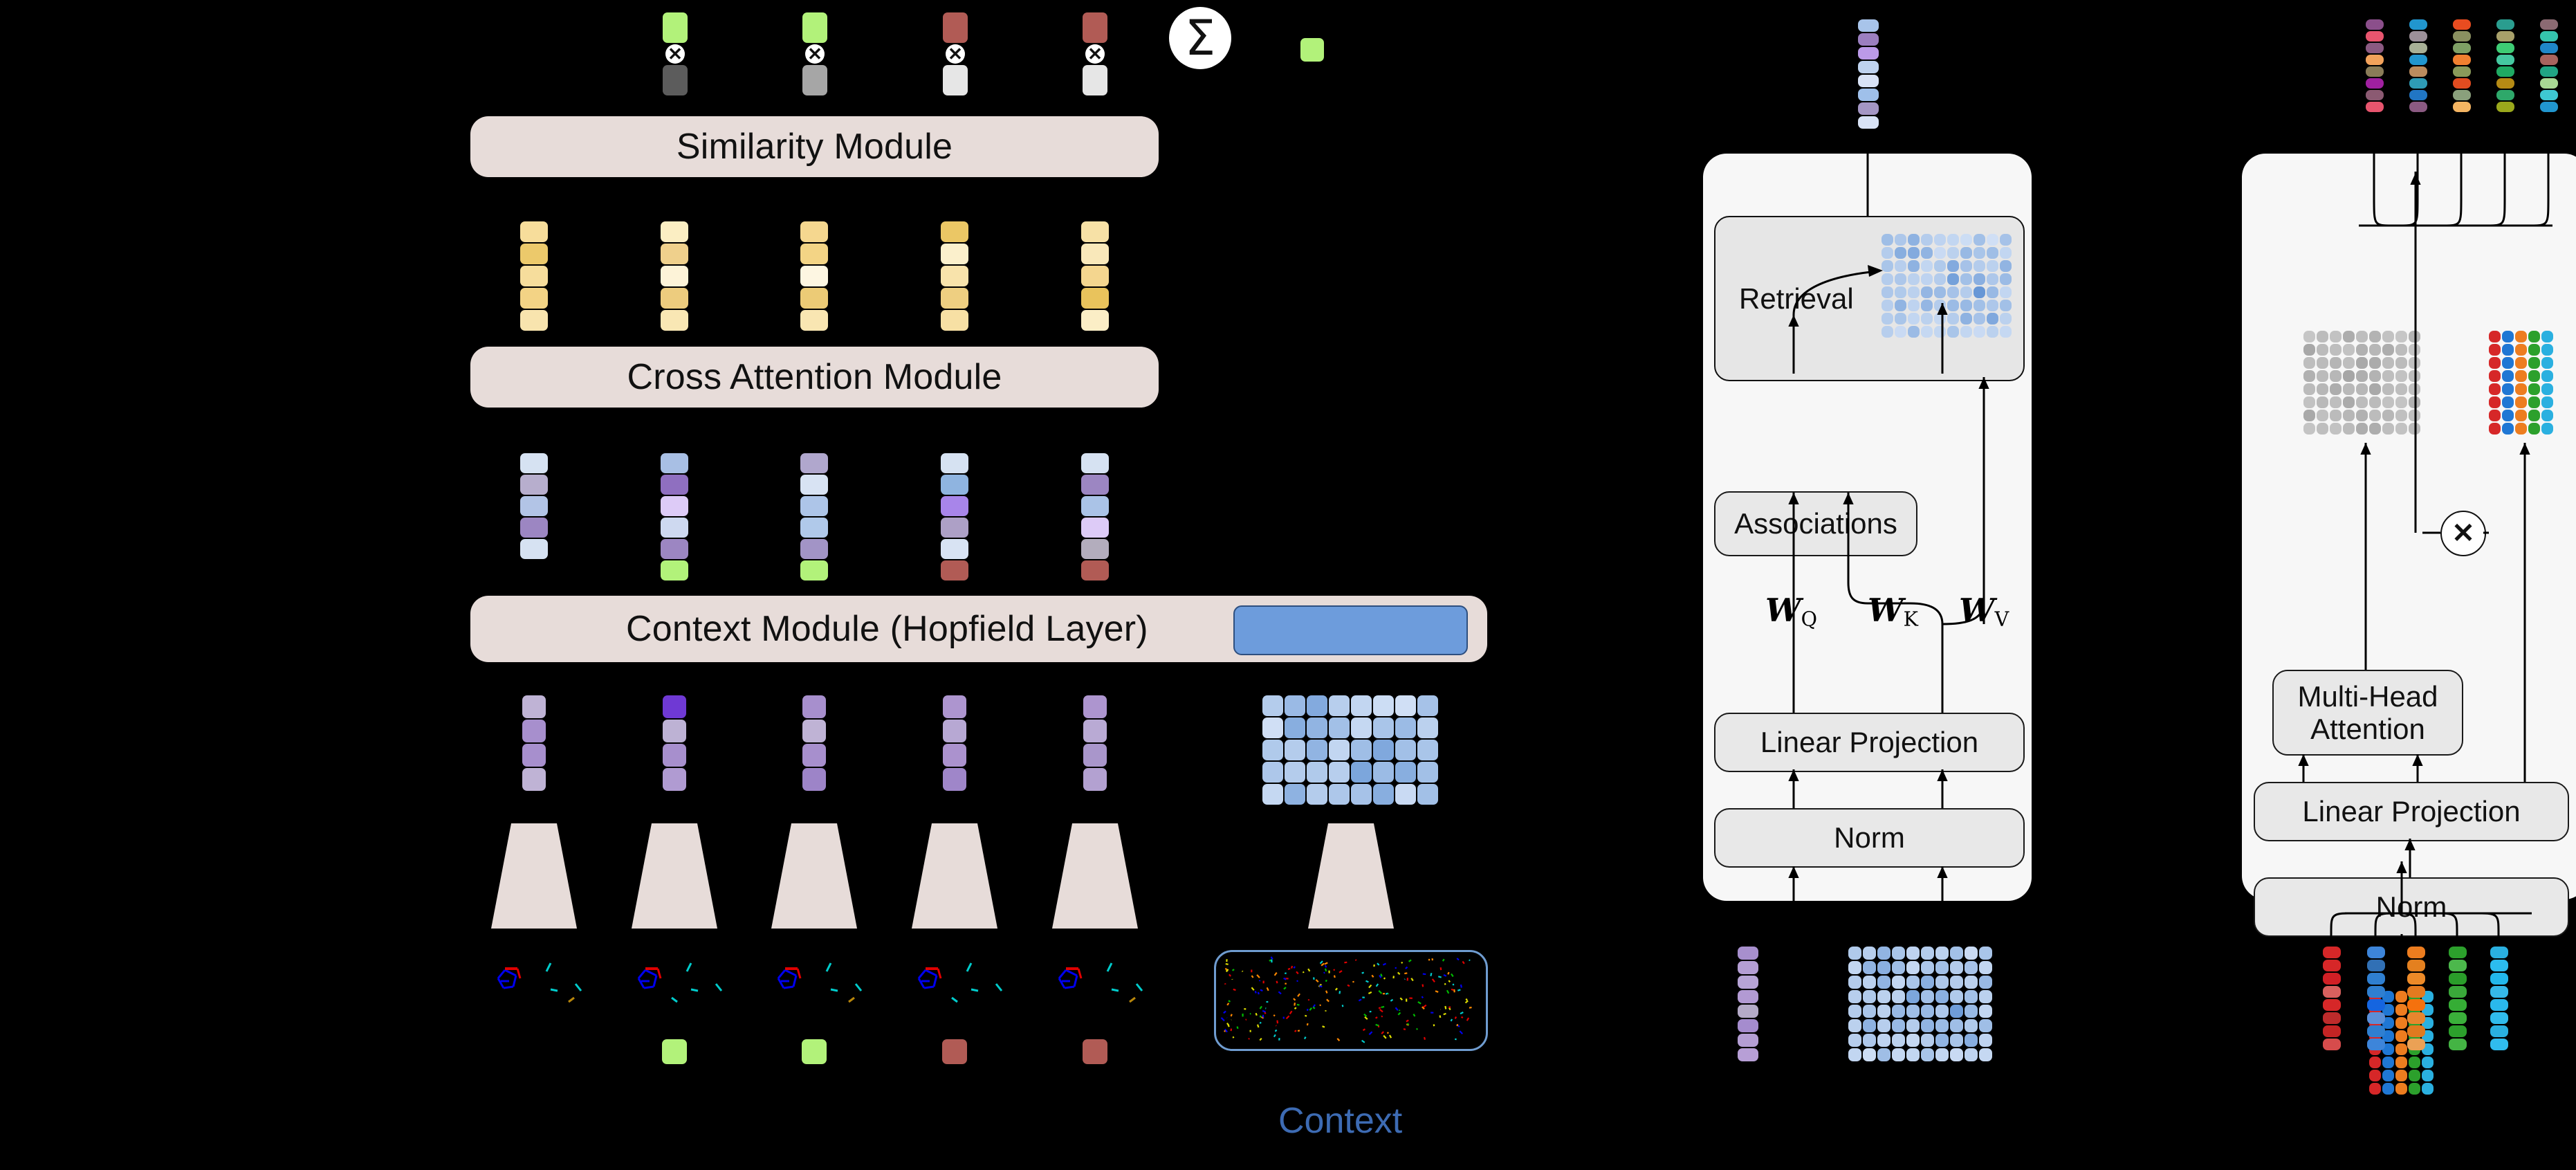  I want to click on context-output-vector, so click(954, 743).